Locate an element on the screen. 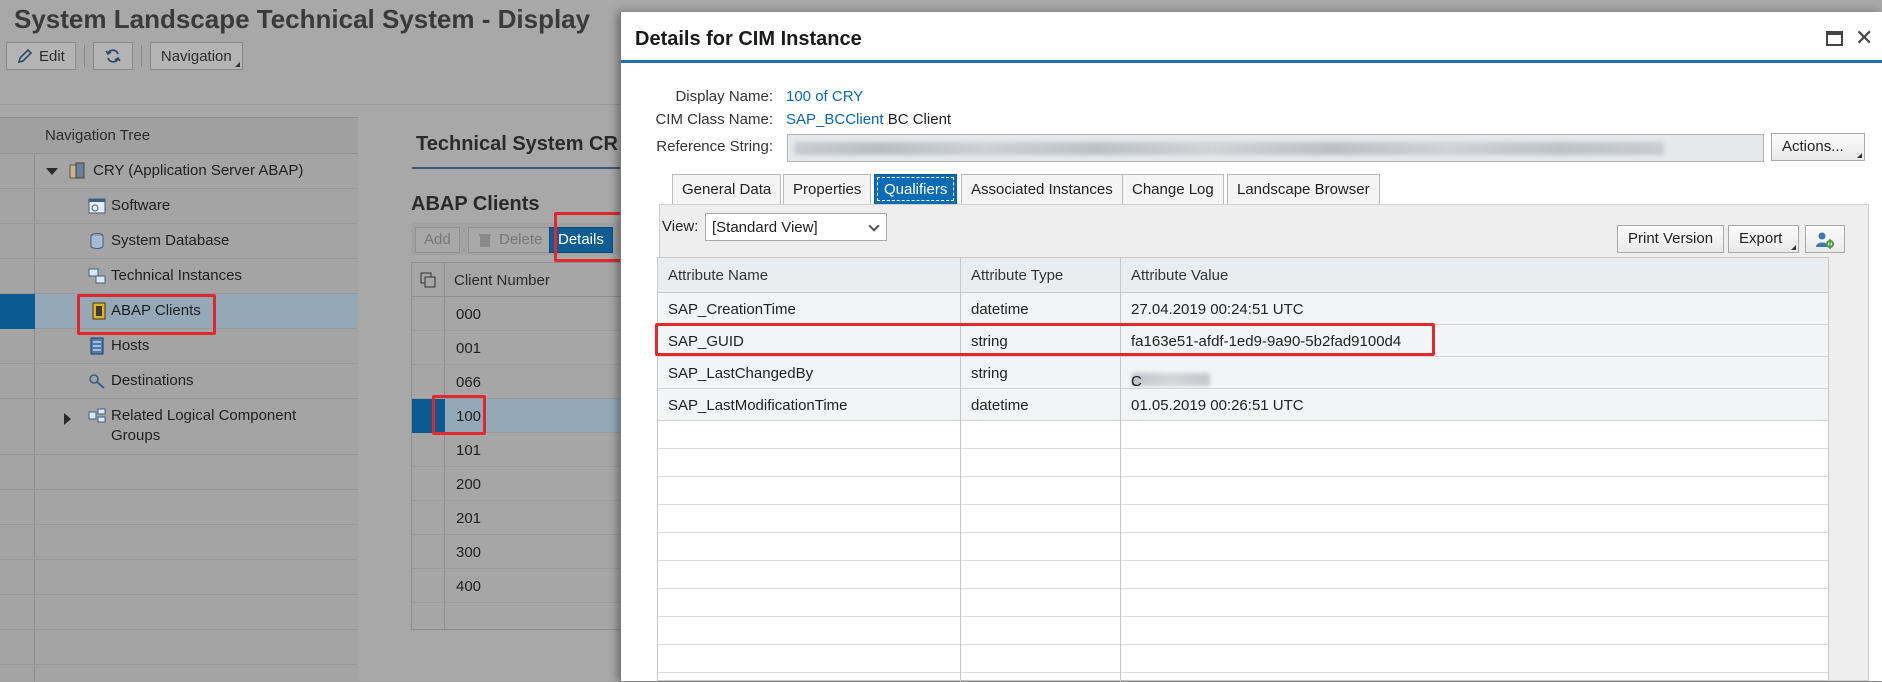 This screenshot has height=682, width=1882. table-row: 400 is located at coordinates (527, 586).